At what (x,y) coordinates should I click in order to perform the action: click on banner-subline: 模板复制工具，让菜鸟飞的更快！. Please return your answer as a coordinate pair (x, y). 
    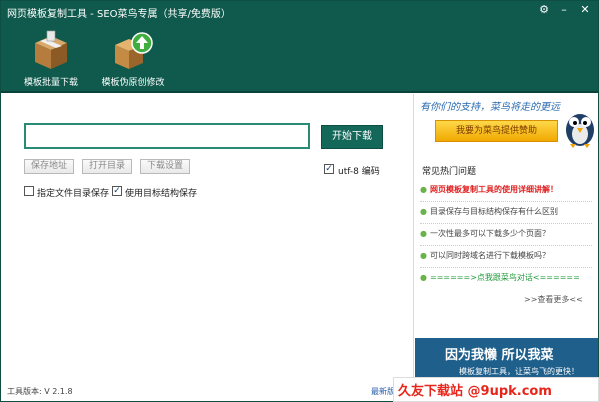
    Looking at the image, I should click on (519, 371).